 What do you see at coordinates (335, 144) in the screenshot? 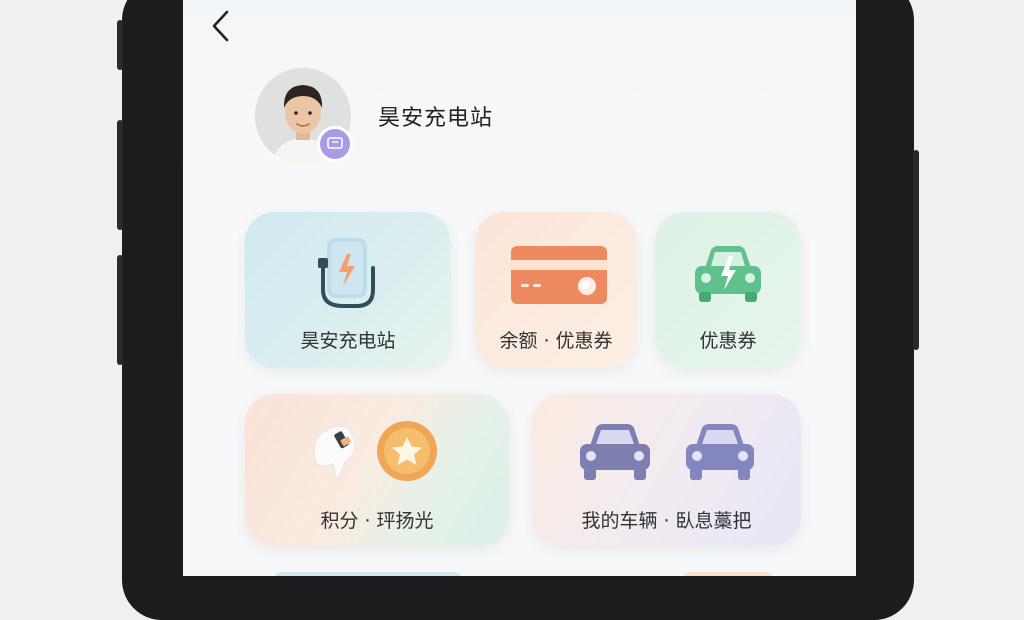
I see `message-badge-icon` at bounding box center [335, 144].